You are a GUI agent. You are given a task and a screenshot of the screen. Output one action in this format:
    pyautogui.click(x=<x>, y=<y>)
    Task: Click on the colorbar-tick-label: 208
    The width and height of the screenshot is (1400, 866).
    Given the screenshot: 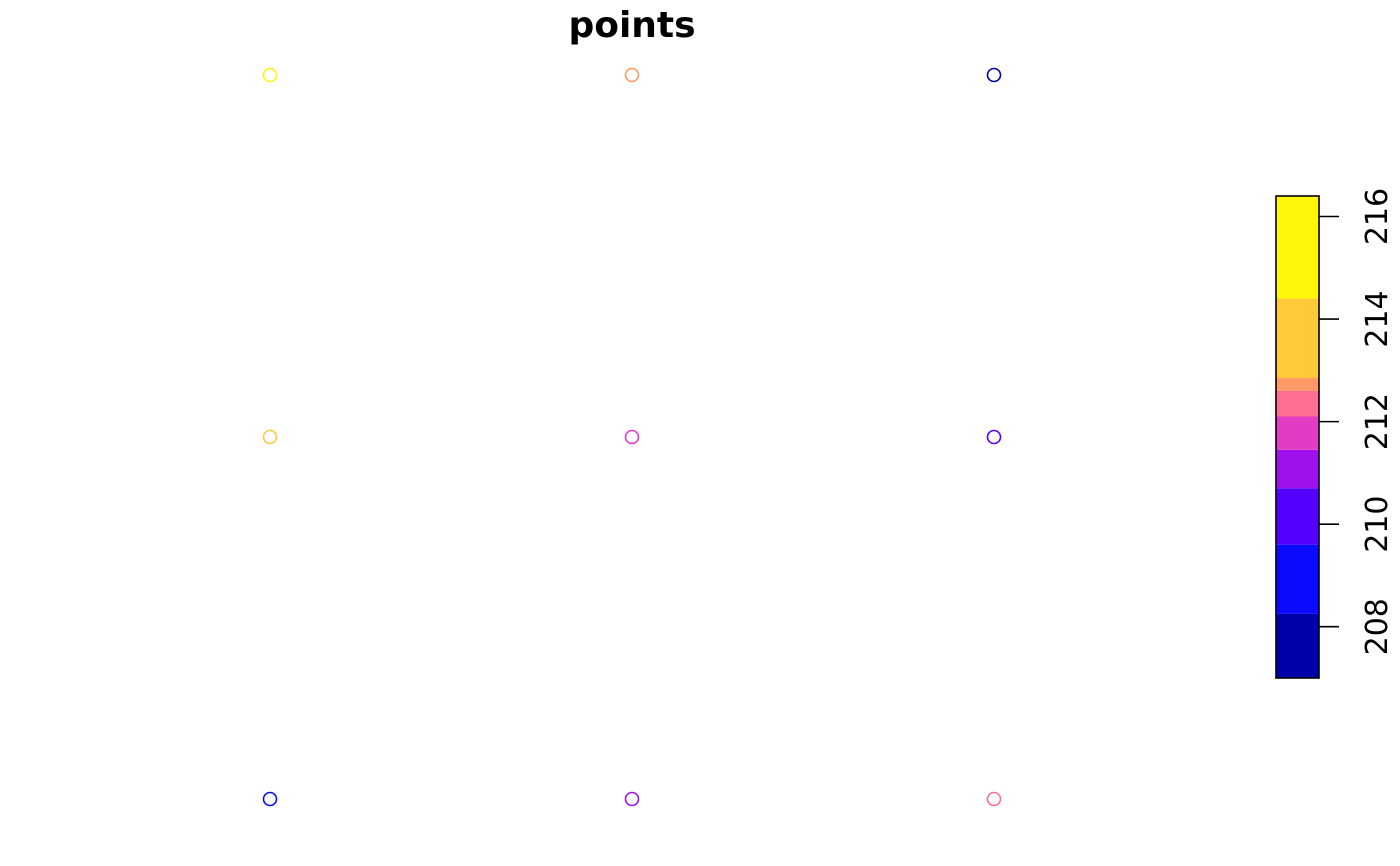 What is the action you would take?
    pyautogui.click(x=1377, y=626)
    